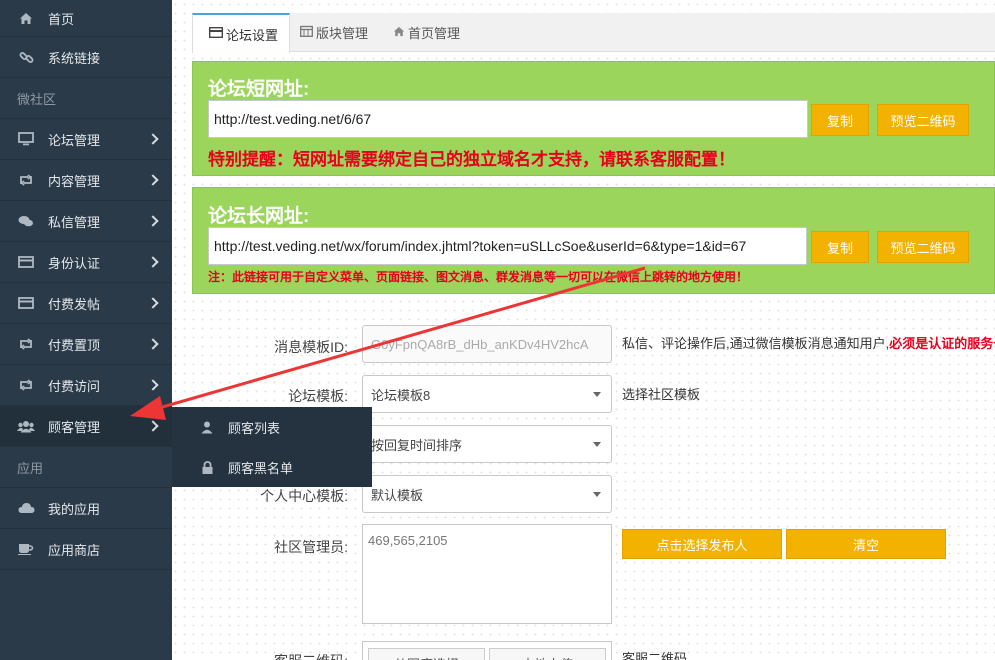 Image resolution: width=995 pixels, height=660 pixels. Describe the element at coordinates (923, 120) in the screenshot. I see `preview-short-qrcode-button: 预览二维码` at that location.